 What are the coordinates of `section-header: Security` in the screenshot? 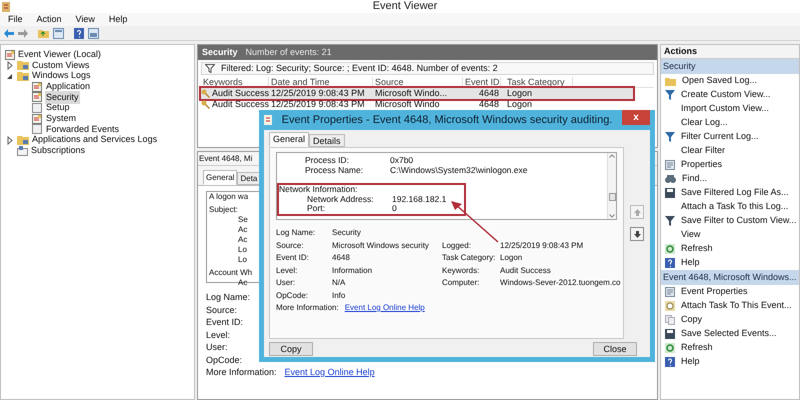 It's located at (730, 66).